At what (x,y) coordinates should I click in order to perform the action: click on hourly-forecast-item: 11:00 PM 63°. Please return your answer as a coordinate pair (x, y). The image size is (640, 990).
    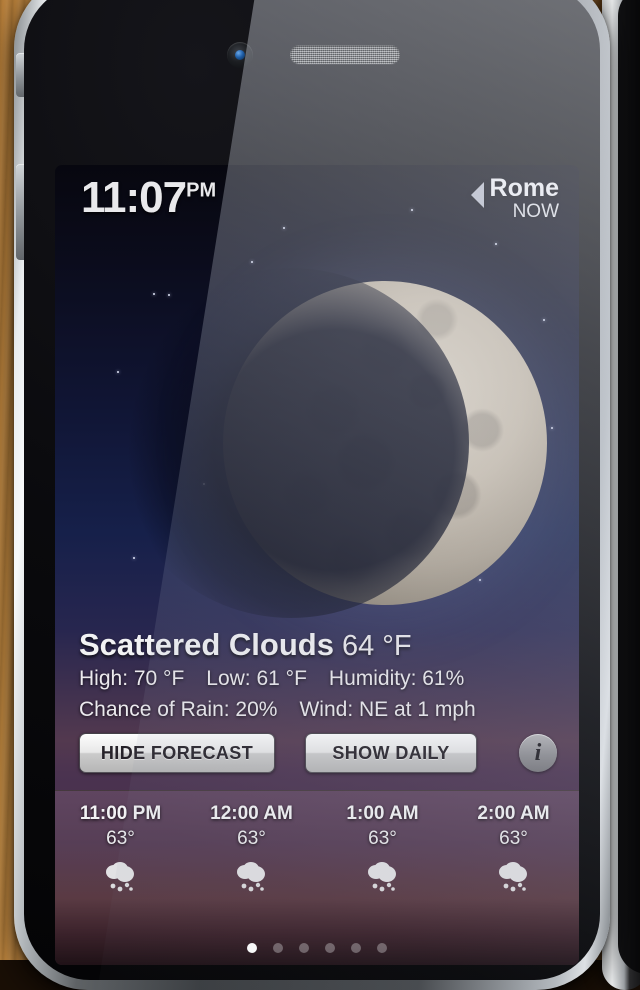
    Looking at the image, I should click on (120, 878).